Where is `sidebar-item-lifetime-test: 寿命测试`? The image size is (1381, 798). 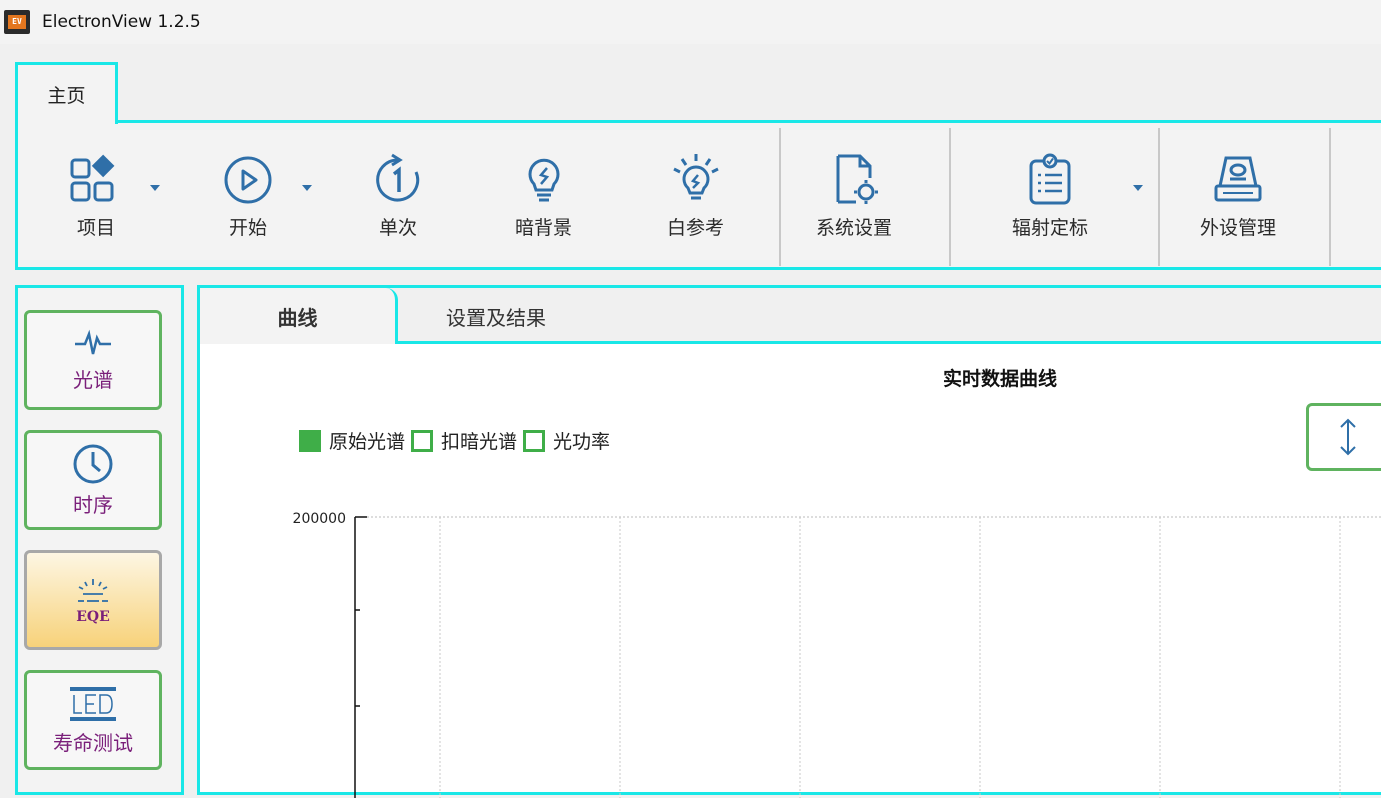 sidebar-item-lifetime-test: 寿命测试 is located at coordinates (93, 720).